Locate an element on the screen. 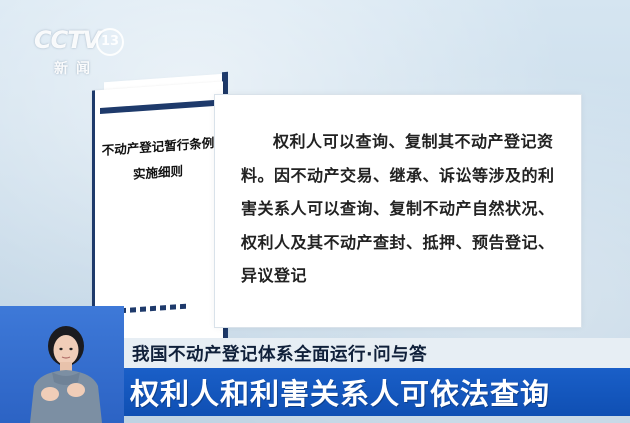 The image size is (630, 423). sign-language-presenter-icon is located at coordinates (66, 374).